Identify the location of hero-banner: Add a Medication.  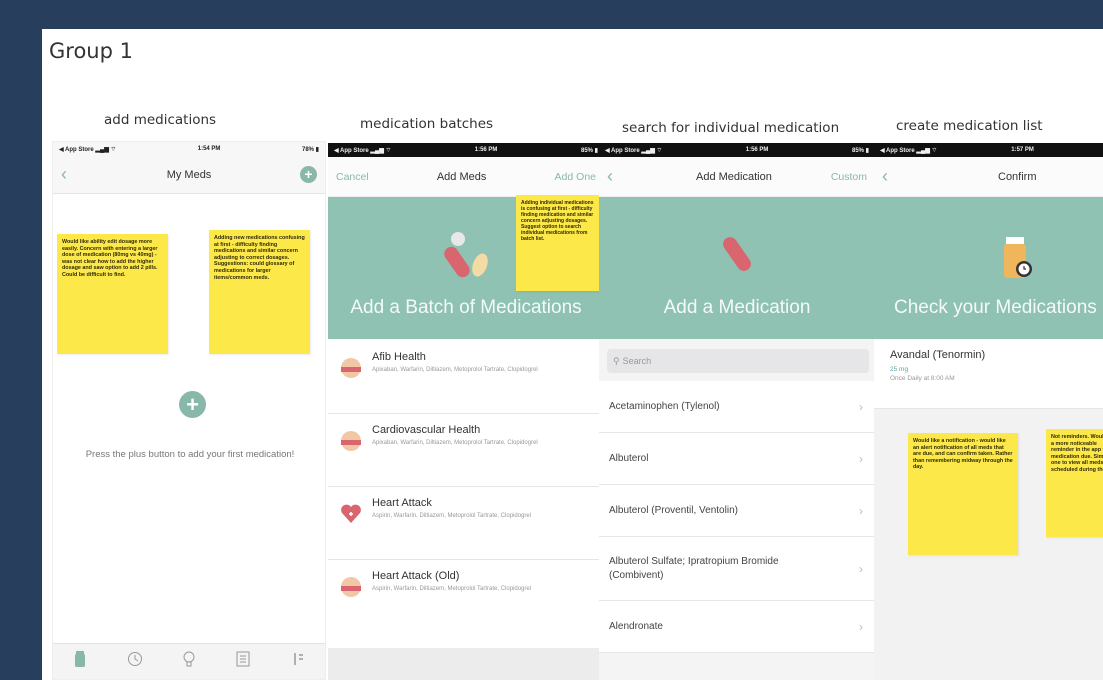
(737, 268).